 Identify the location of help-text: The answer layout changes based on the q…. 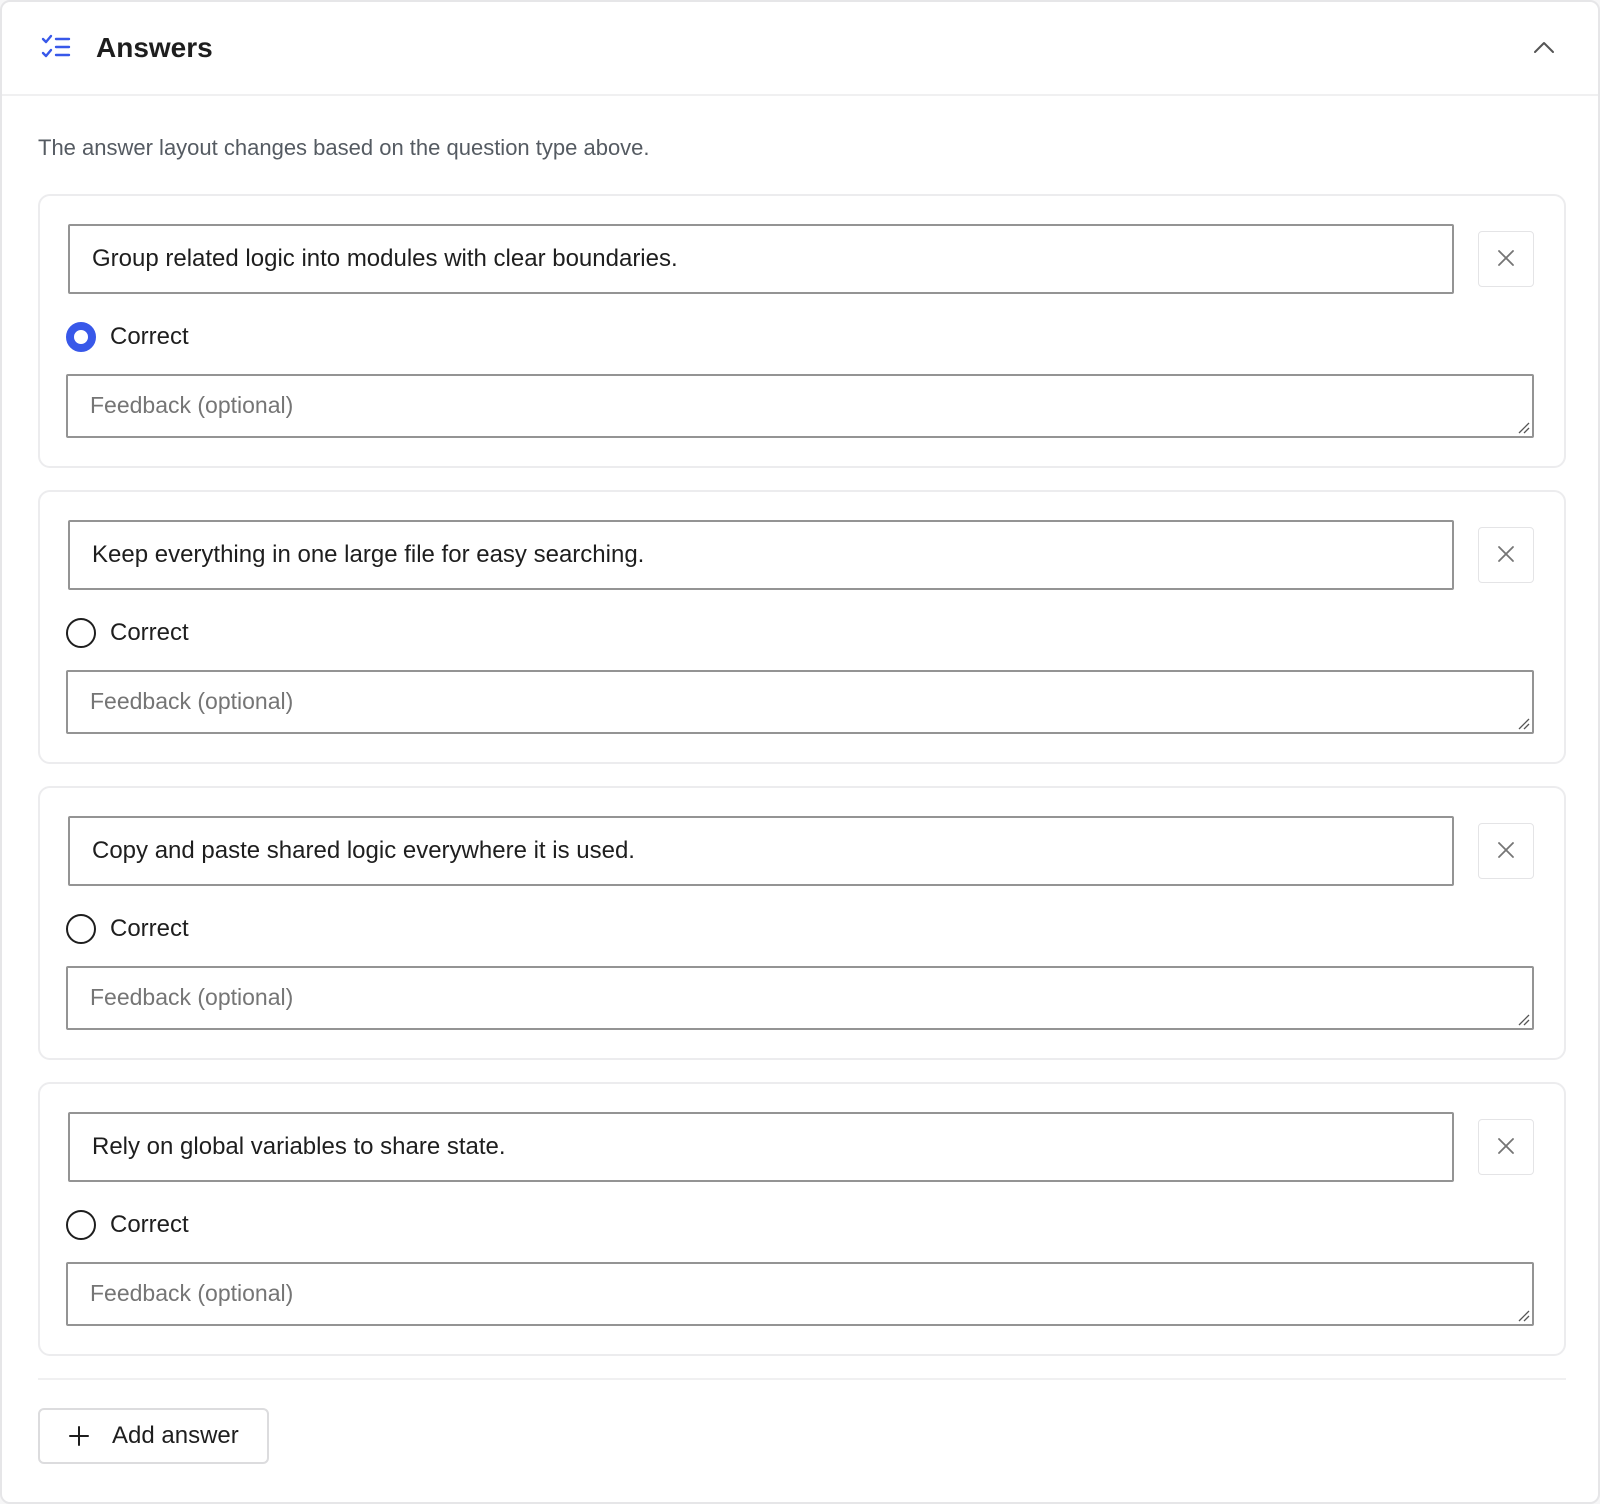
(344, 147).